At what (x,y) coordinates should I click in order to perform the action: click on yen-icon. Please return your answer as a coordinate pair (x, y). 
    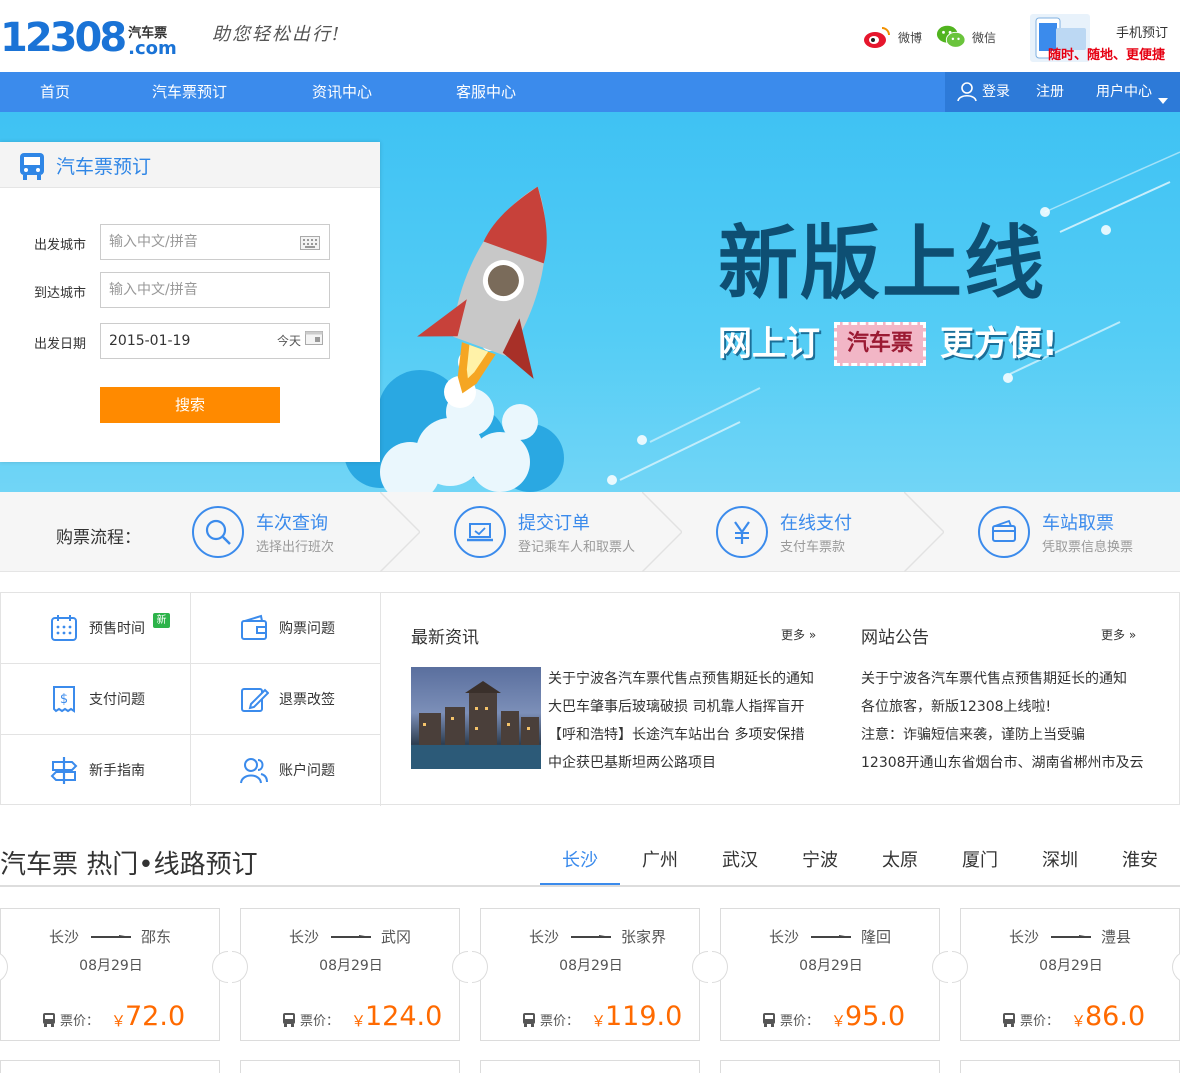
    Looking at the image, I should click on (742, 532).